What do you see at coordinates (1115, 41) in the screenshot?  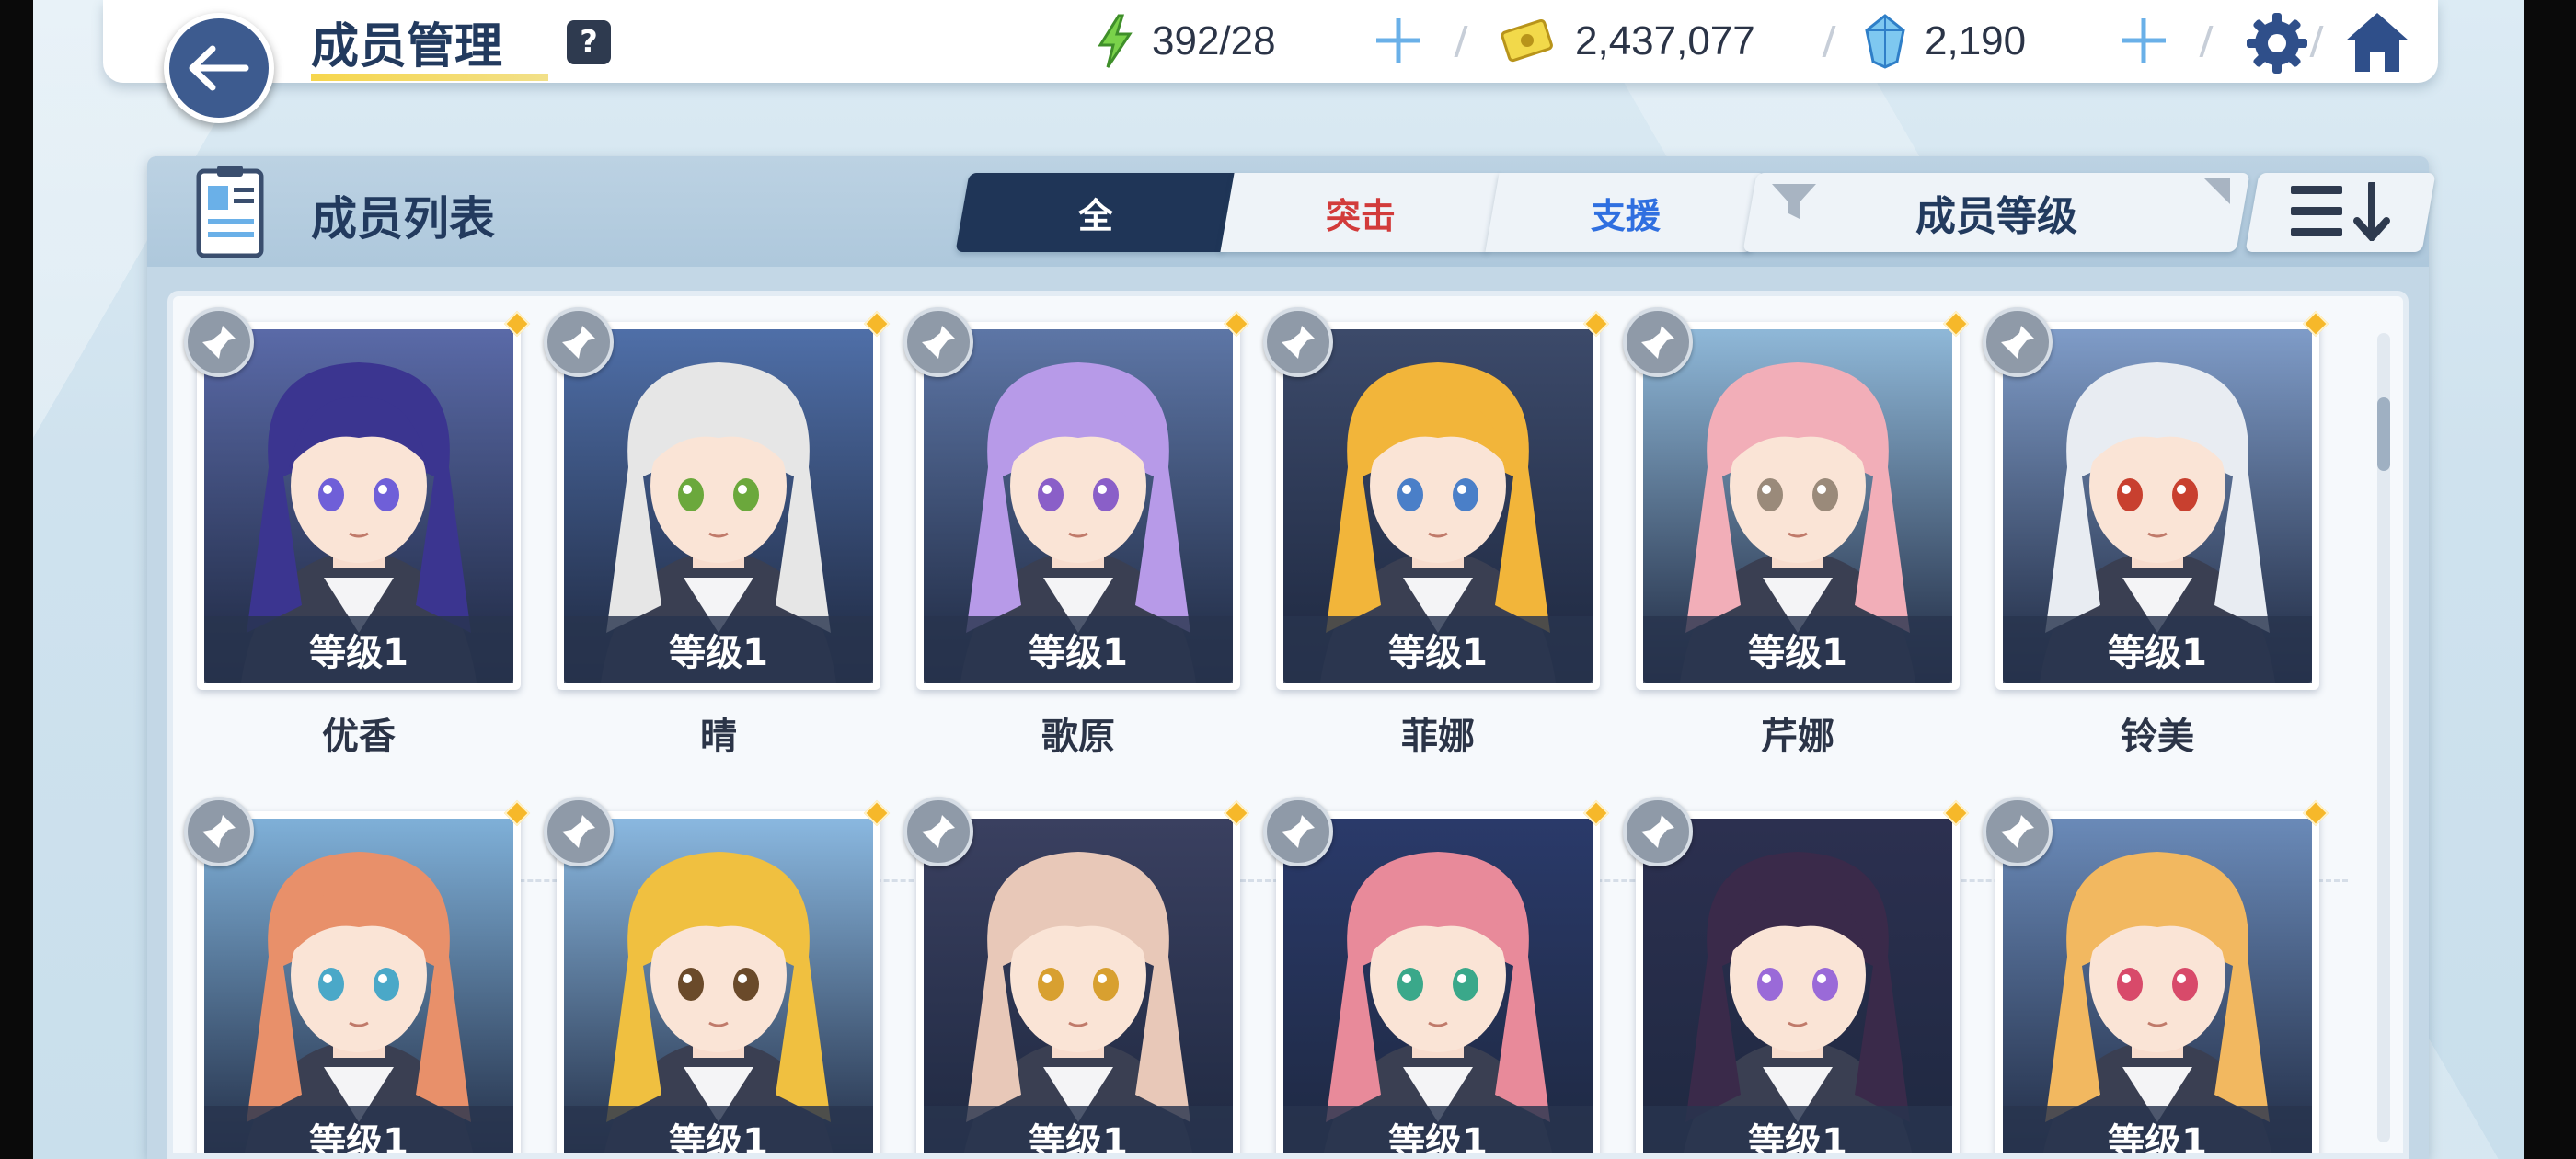 I see `lightning-icon` at bounding box center [1115, 41].